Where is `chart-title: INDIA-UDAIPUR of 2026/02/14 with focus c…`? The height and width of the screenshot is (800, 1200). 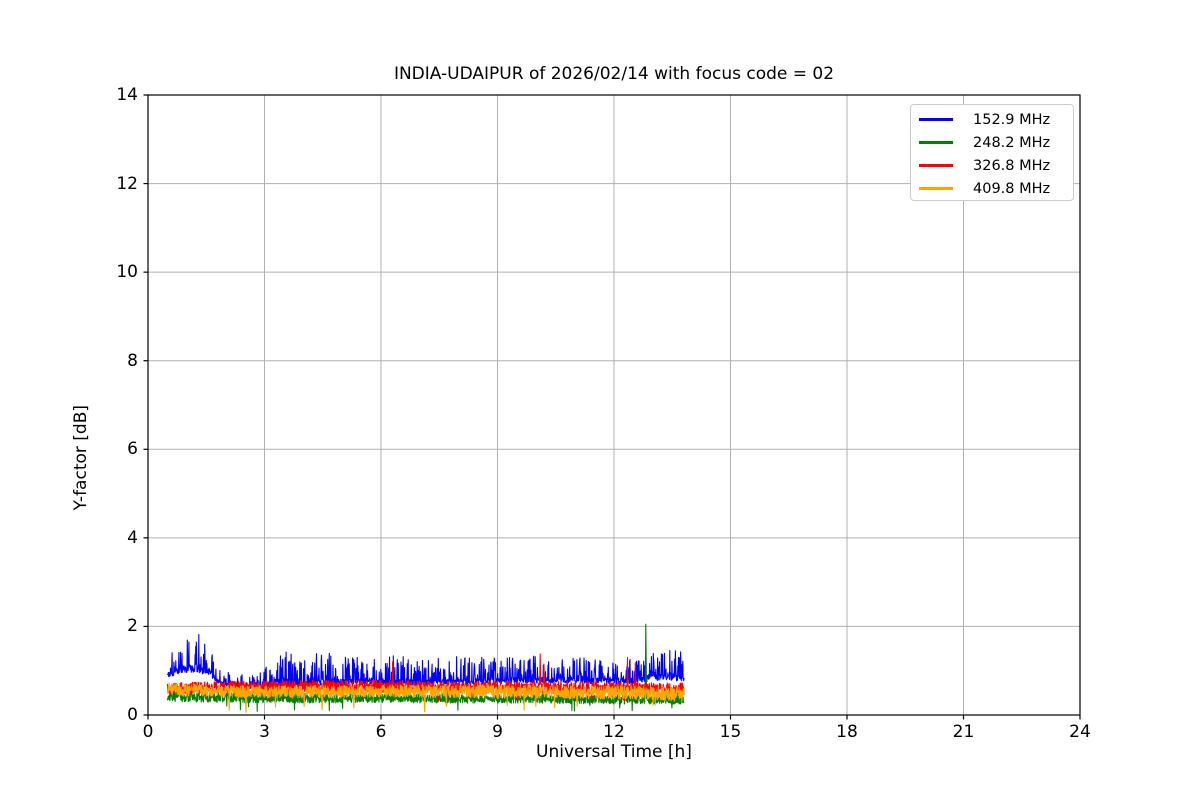
chart-title: INDIA-UDAIPUR of 2026/02/14 with focus c… is located at coordinates (614, 74).